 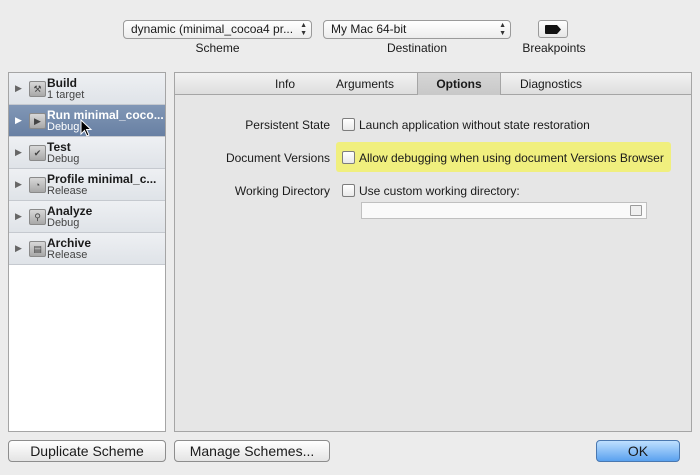 I want to click on breakpoints-label: Breakpoints, so click(x=554, y=48).